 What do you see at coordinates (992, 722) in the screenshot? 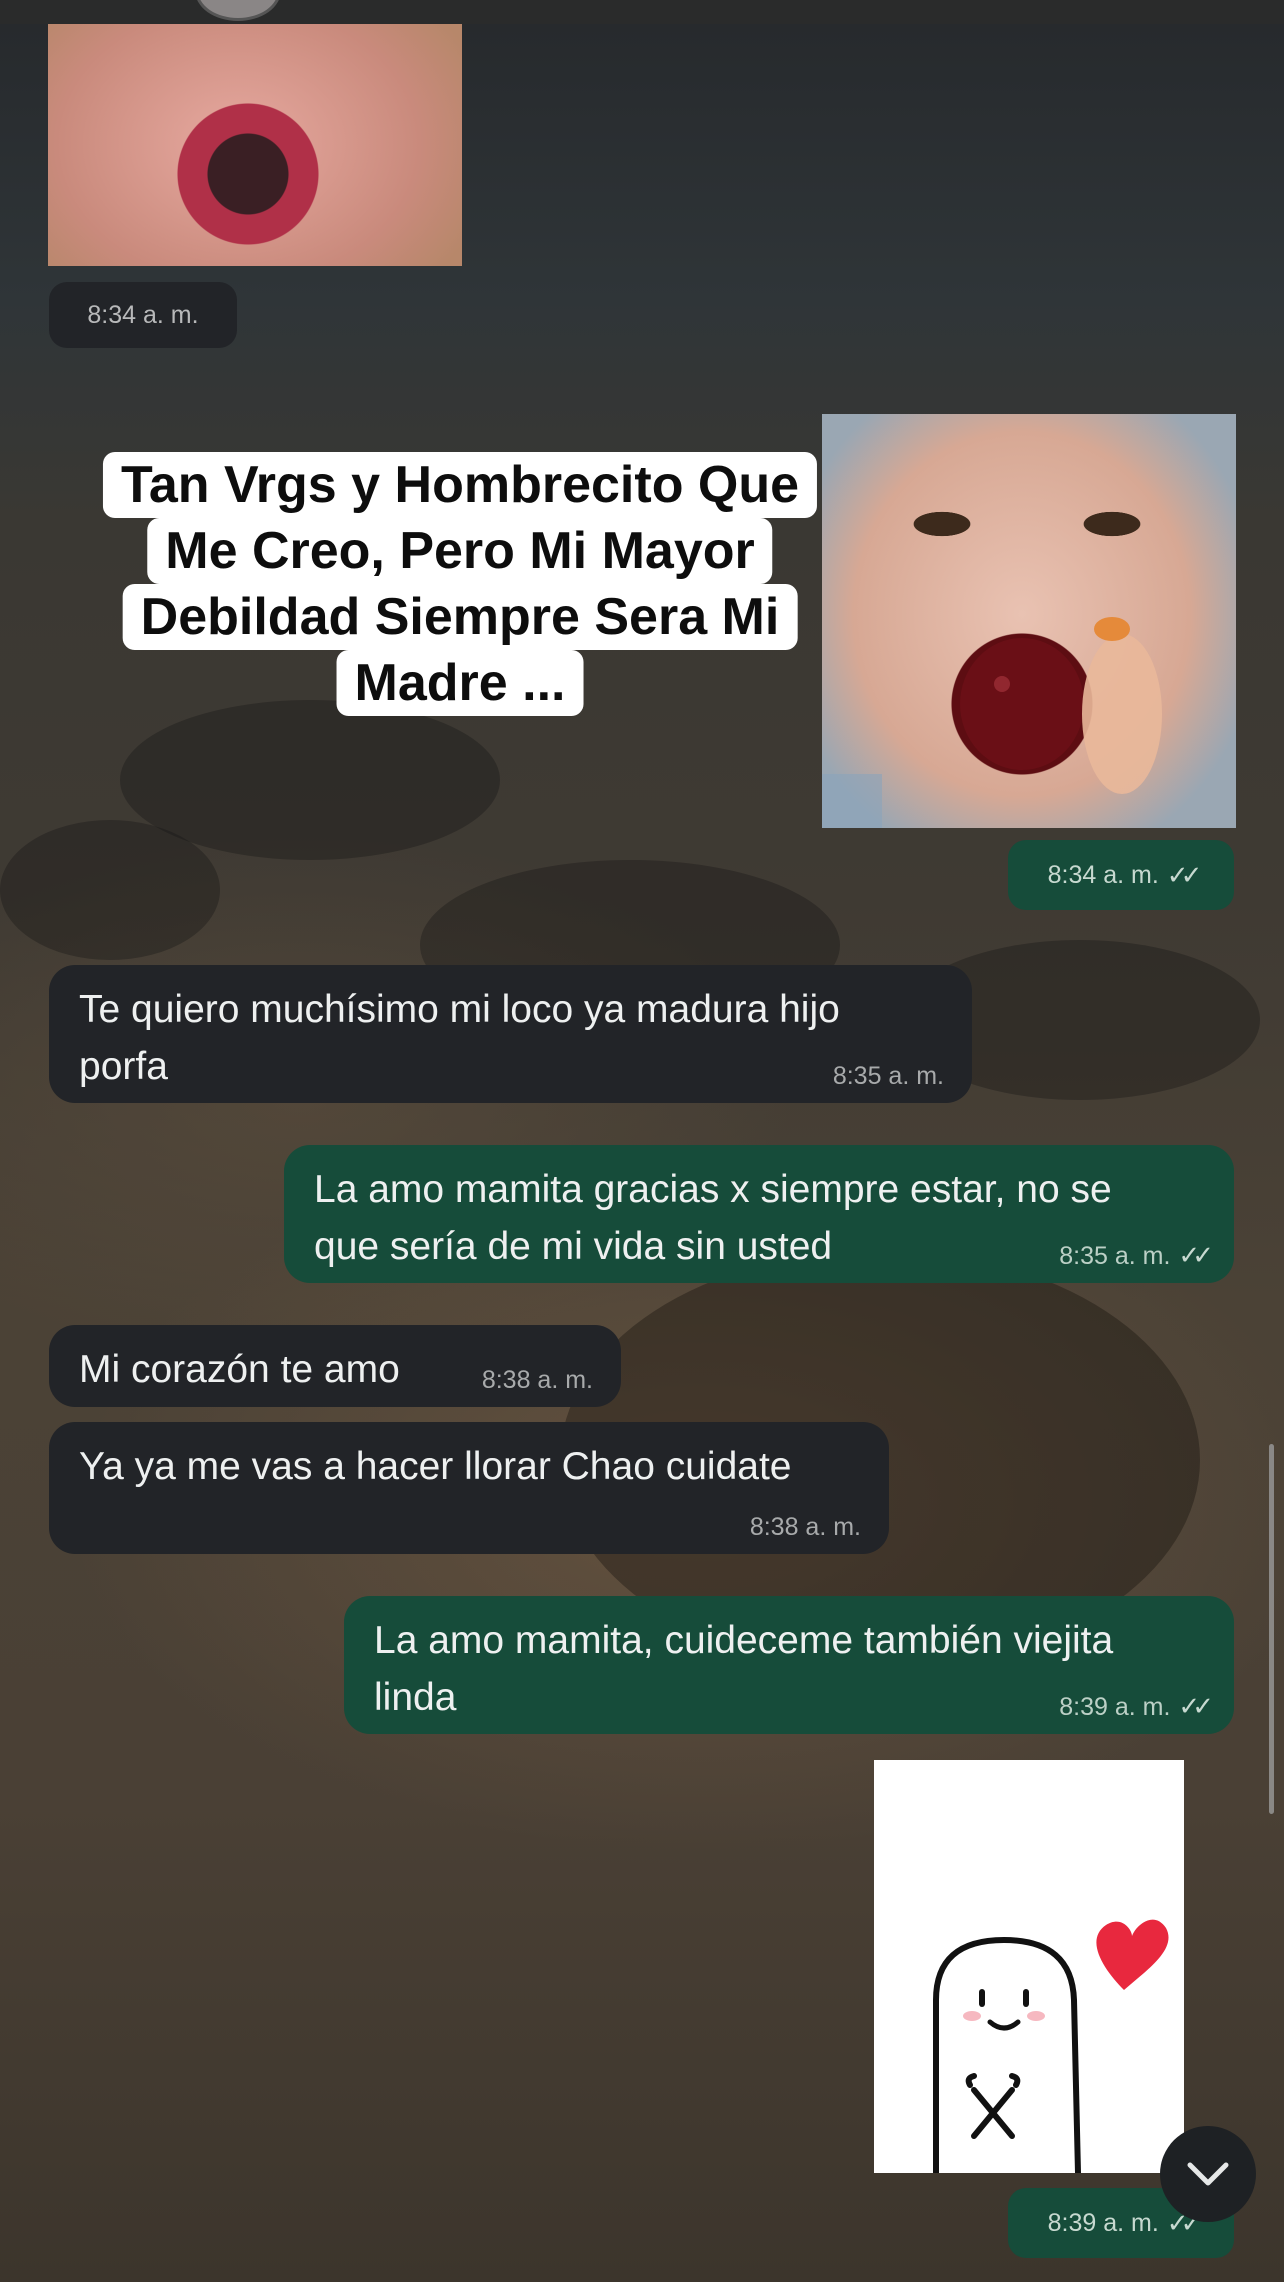
I see `child-photo` at bounding box center [992, 722].